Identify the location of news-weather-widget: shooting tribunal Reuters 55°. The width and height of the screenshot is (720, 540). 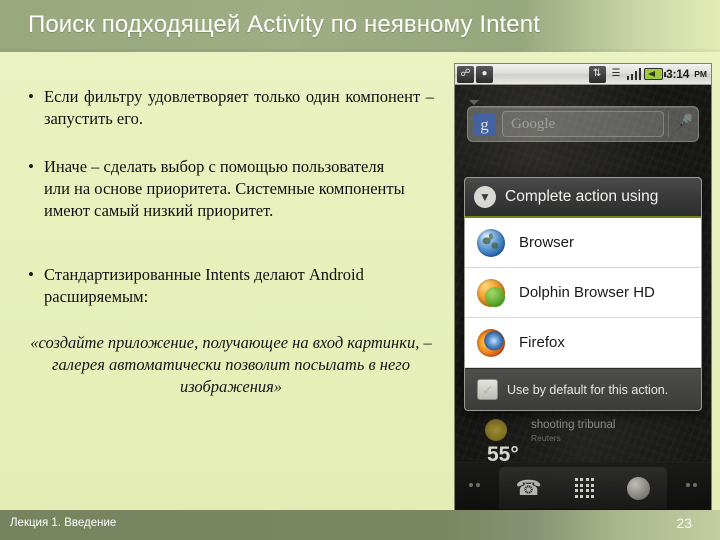
(583, 442).